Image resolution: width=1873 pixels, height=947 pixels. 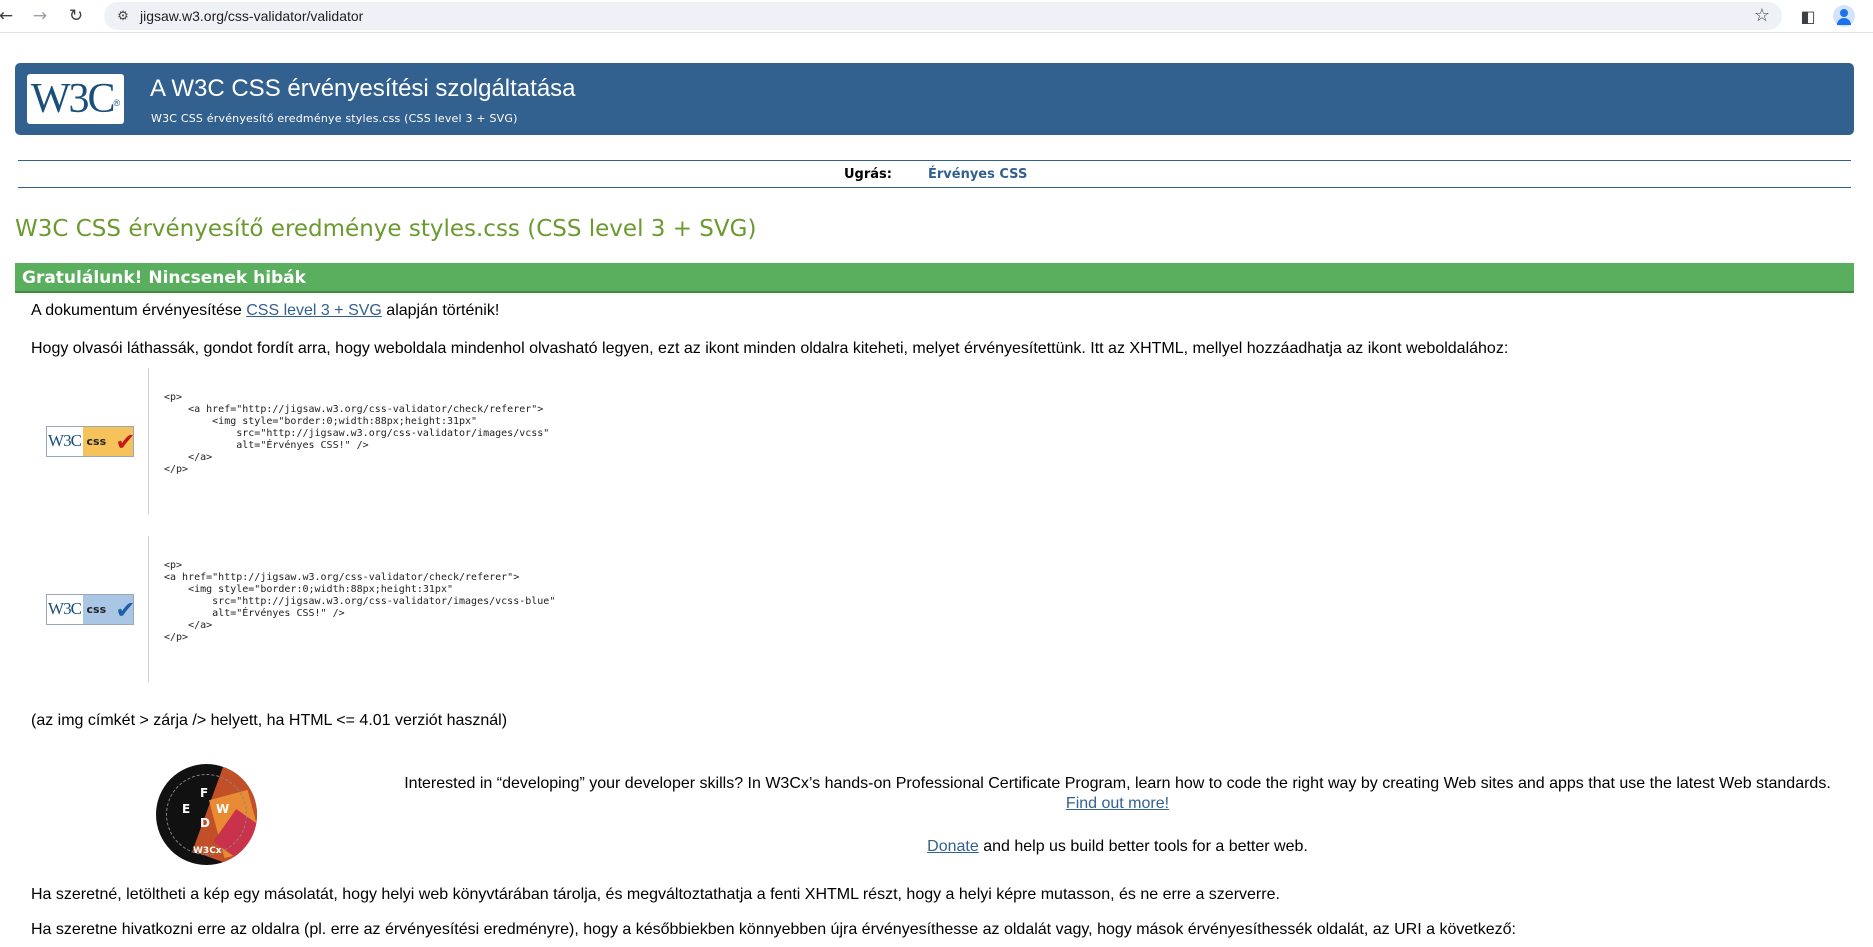 What do you see at coordinates (1117, 803) in the screenshot?
I see `find-out-more-link: Find out more!` at bounding box center [1117, 803].